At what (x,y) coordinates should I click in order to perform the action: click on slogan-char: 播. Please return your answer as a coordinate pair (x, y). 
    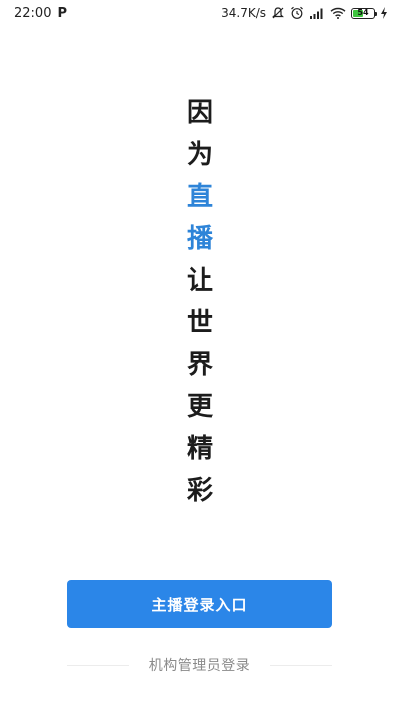
    Looking at the image, I should click on (199, 239).